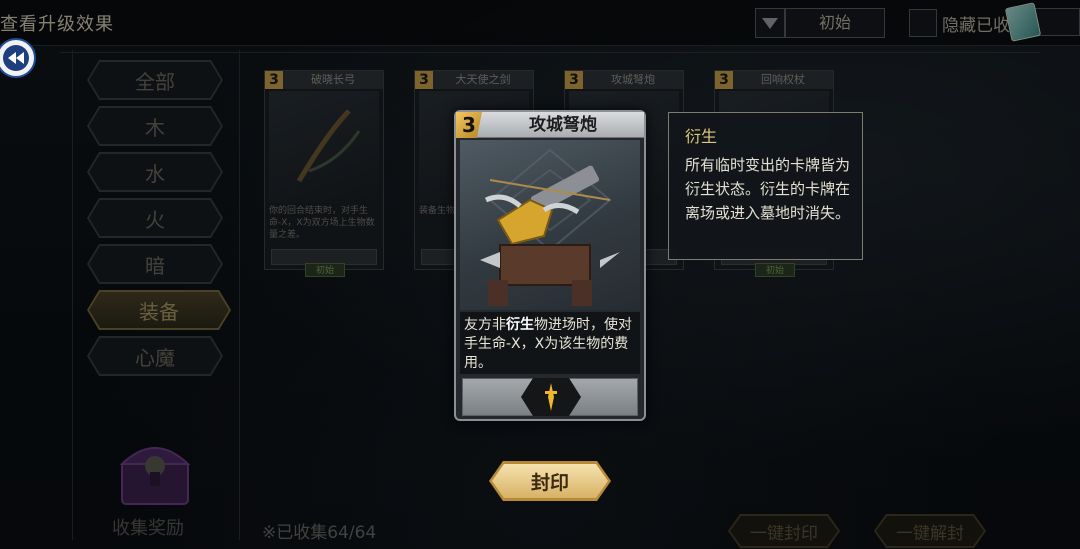 The width and height of the screenshot is (1080, 549). I want to click on ballista-art, so click(550, 225).